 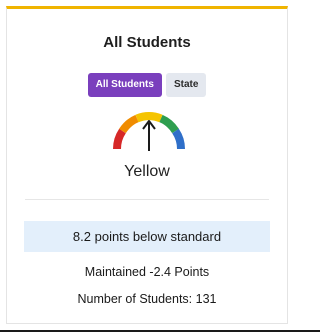 What do you see at coordinates (147, 42) in the screenshot?
I see `card-title: All Students` at bounding box center [147, 42].